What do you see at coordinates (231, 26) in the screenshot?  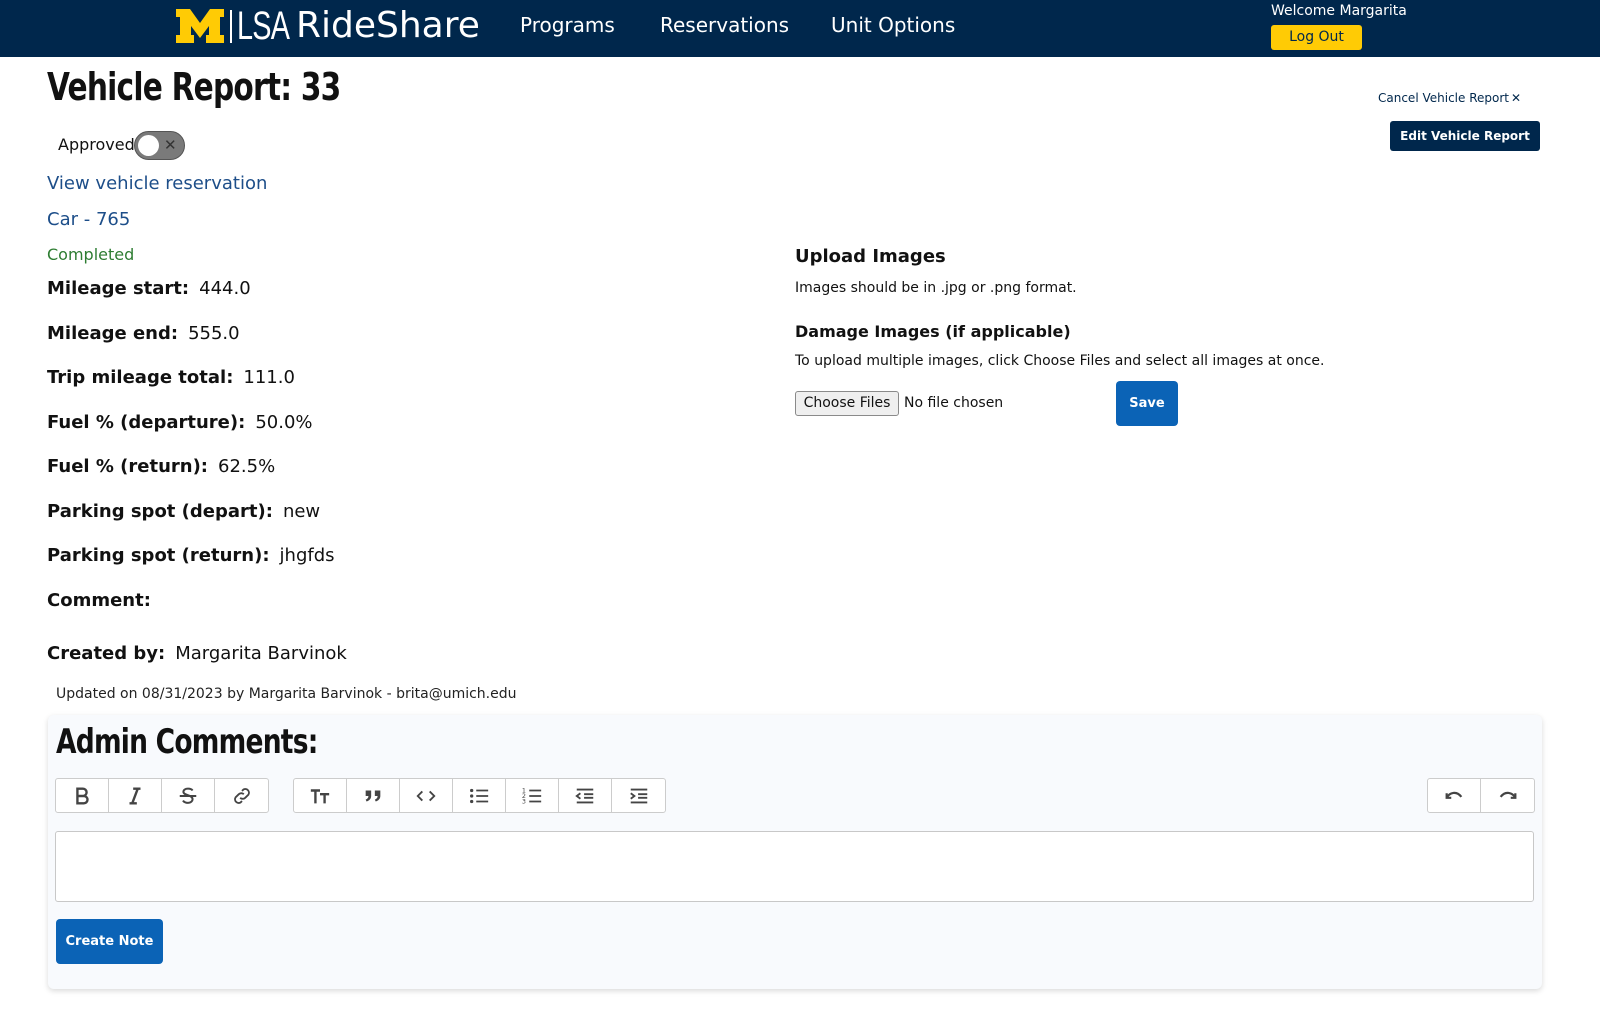 I see `logo-divider` at bounding box center [231, 26].